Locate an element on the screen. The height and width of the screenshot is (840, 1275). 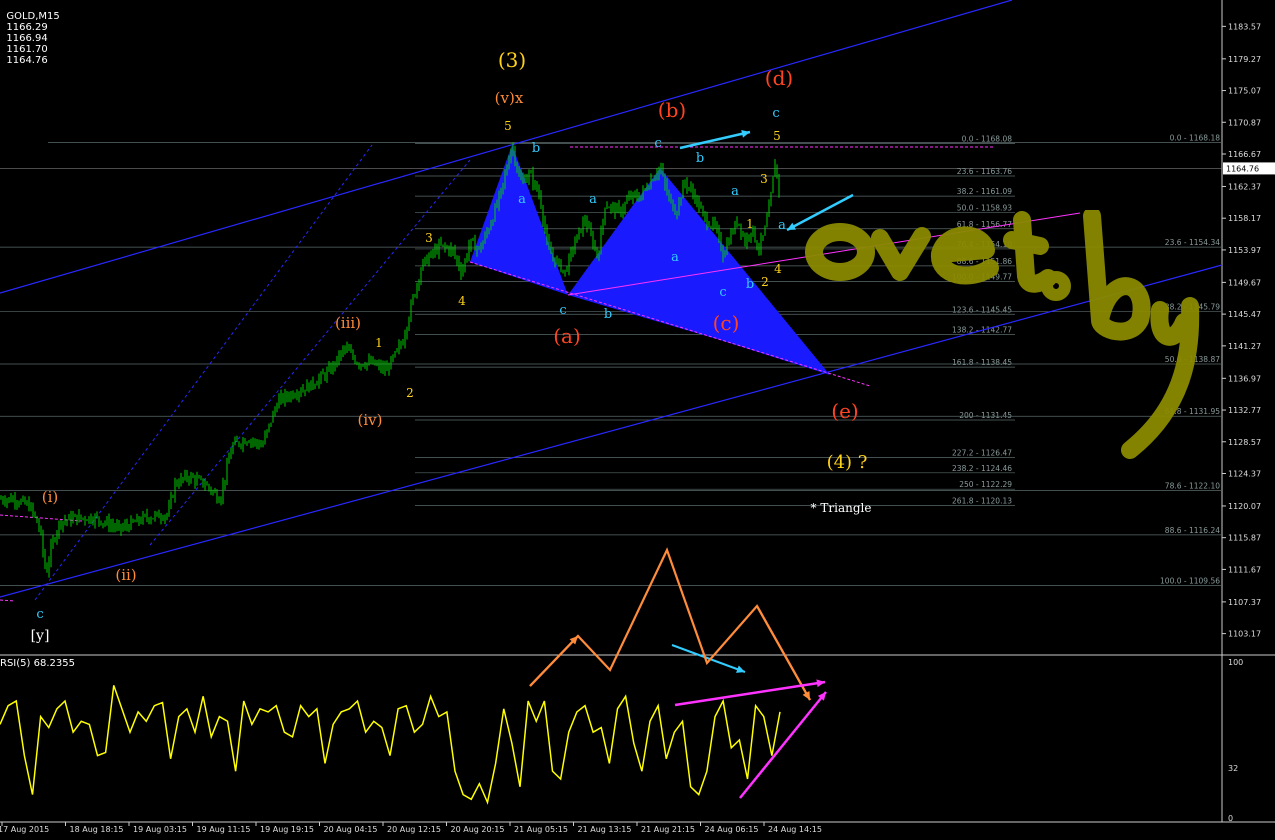
orange-arrow is located at coordinates (554, 661).